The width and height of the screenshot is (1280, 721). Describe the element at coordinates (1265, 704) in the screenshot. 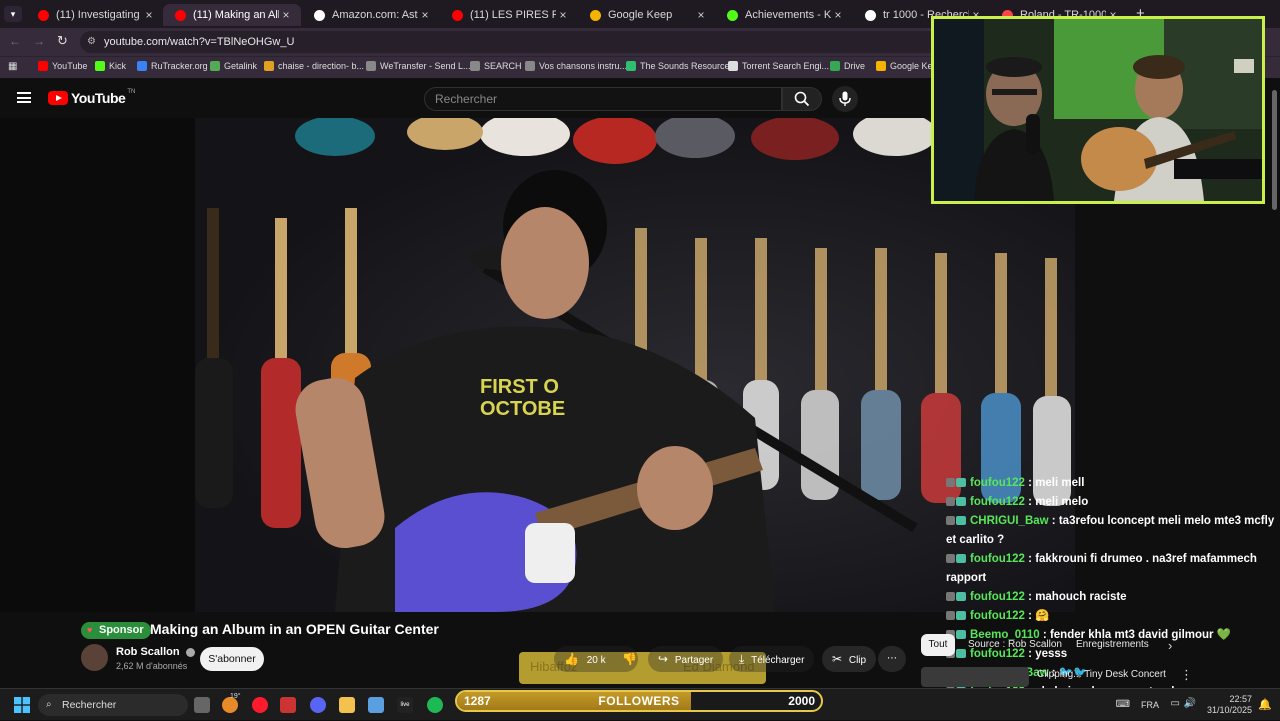

I see `notification-bell-icon: 🔔` at that location.